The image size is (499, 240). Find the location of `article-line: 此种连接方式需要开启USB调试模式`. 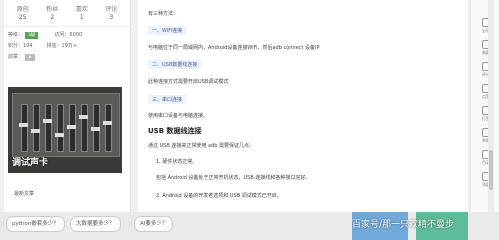

article-line: 此种连接方式需要开启USB调试模式 is located at coordinates (188, 82).